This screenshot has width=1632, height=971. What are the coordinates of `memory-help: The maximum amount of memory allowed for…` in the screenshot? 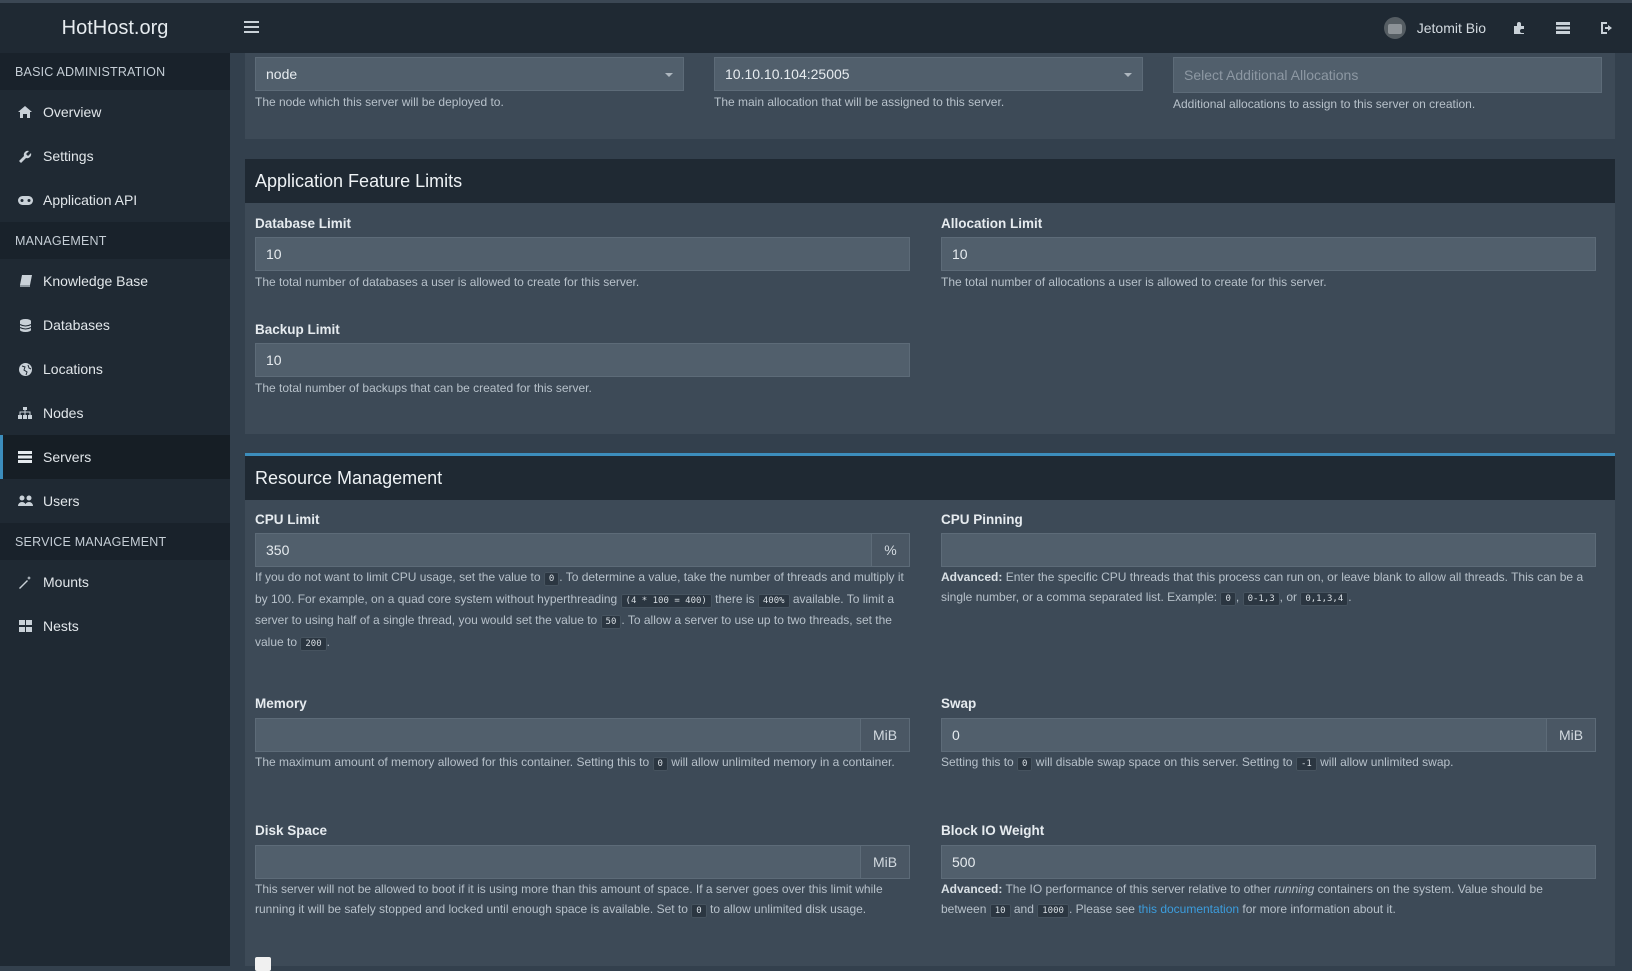 It's located at (575, 763).